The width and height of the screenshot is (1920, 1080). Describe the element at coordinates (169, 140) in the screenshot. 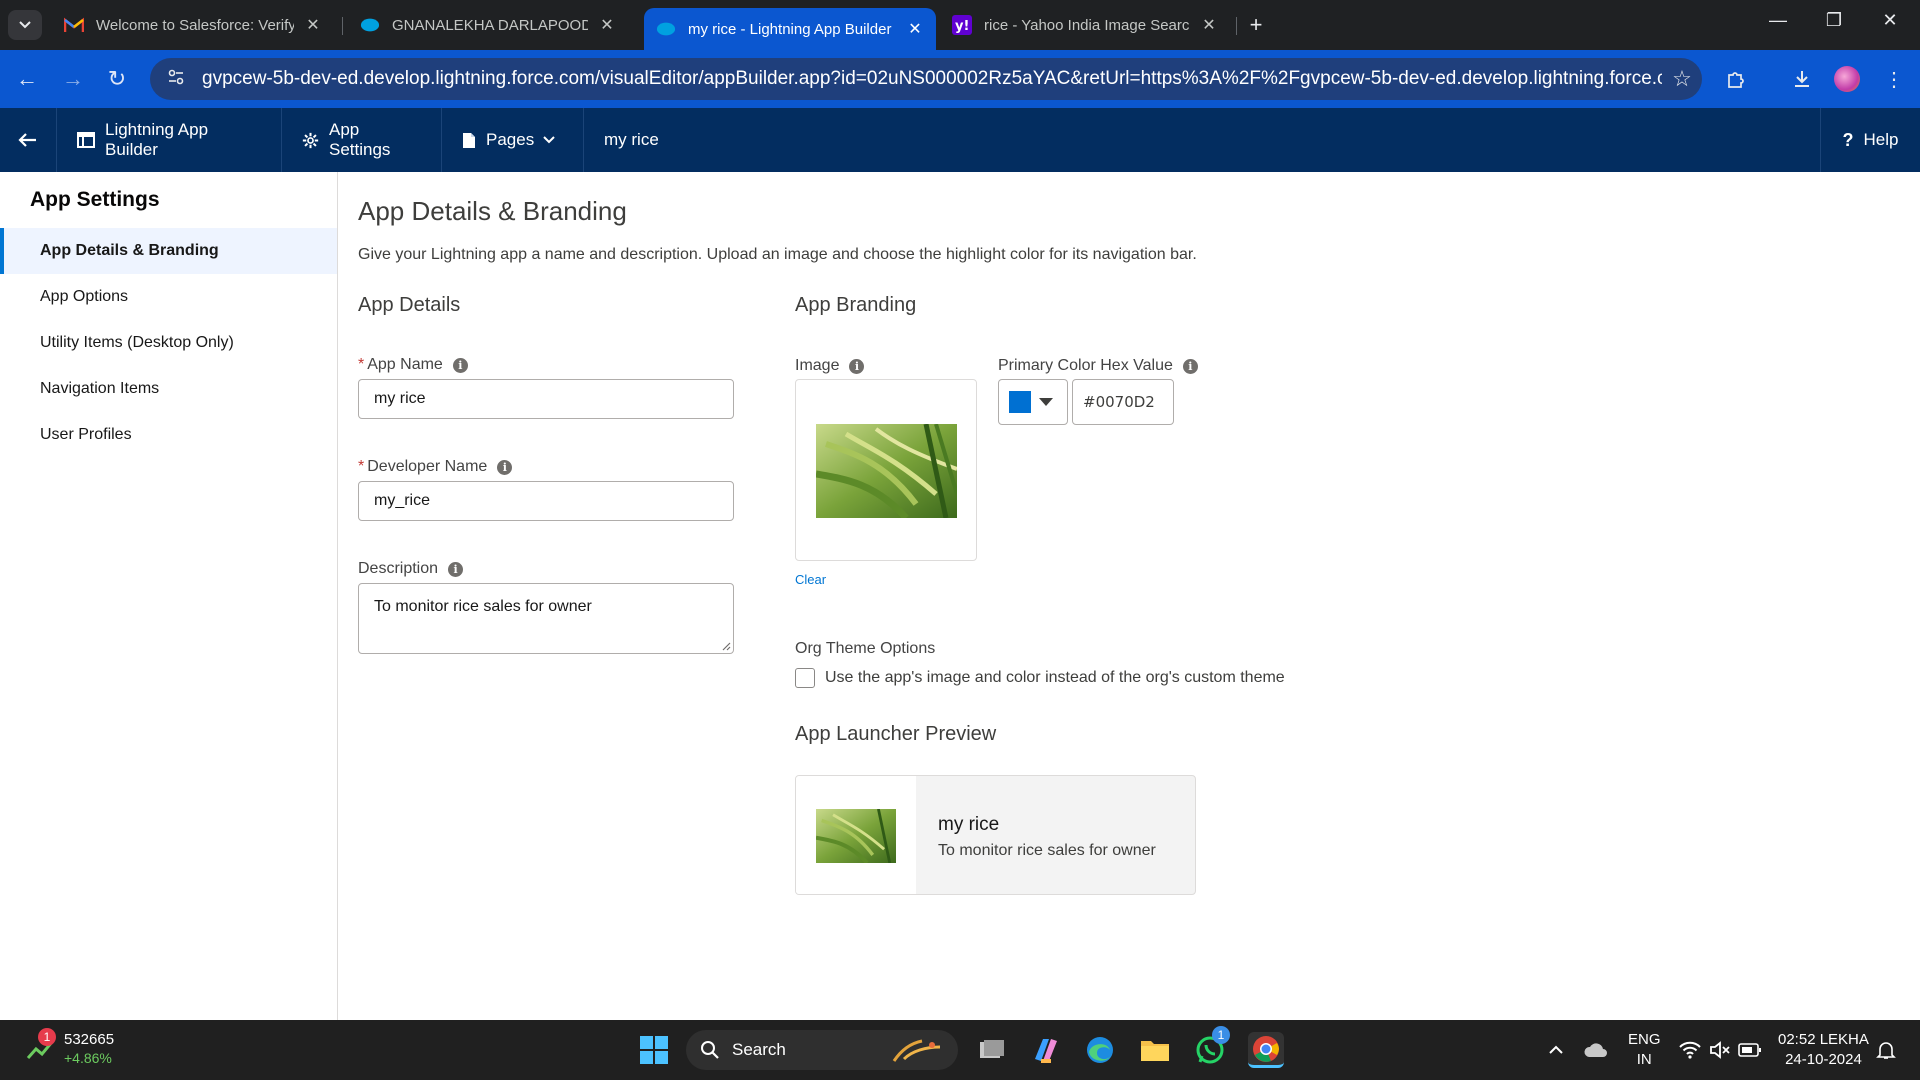

I see `lightning-app-builder-menu: Lightning App Builder` at that location.